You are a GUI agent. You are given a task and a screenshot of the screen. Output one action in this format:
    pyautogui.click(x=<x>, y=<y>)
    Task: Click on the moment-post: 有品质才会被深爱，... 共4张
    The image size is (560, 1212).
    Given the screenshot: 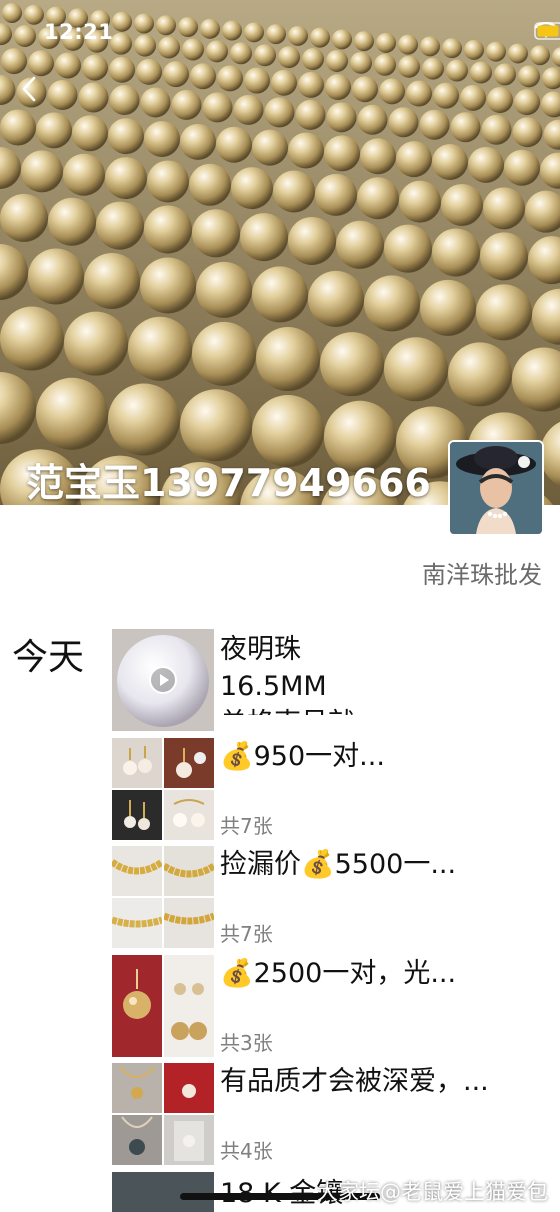 What is the action you would take?
    pyautogui.click(x=332, y=1114)
    